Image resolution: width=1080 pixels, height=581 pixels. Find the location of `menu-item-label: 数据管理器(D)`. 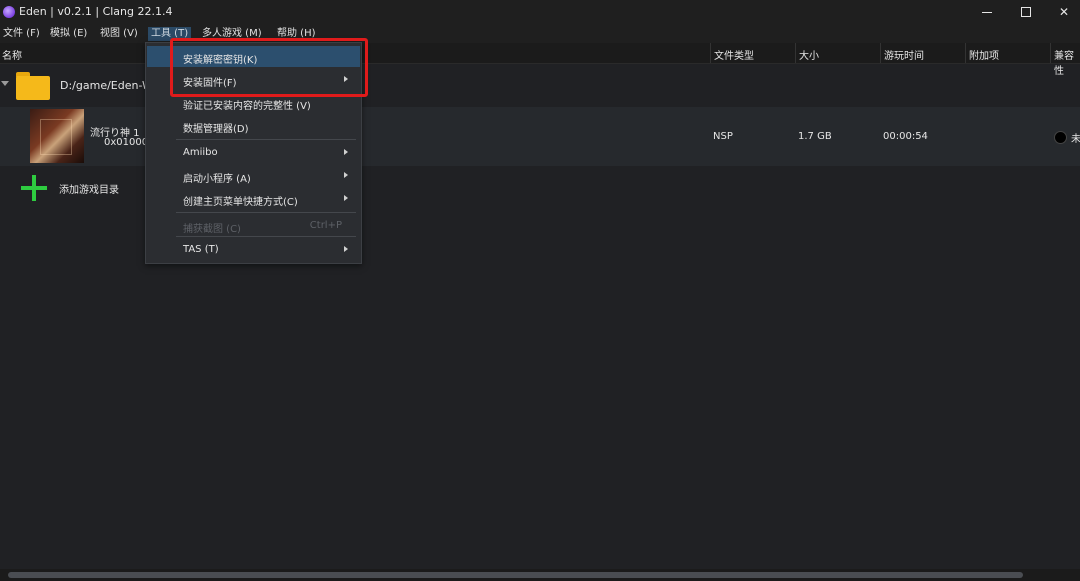

menu-item-label: 数据管理器(D) is located at coordinates (216, 129).